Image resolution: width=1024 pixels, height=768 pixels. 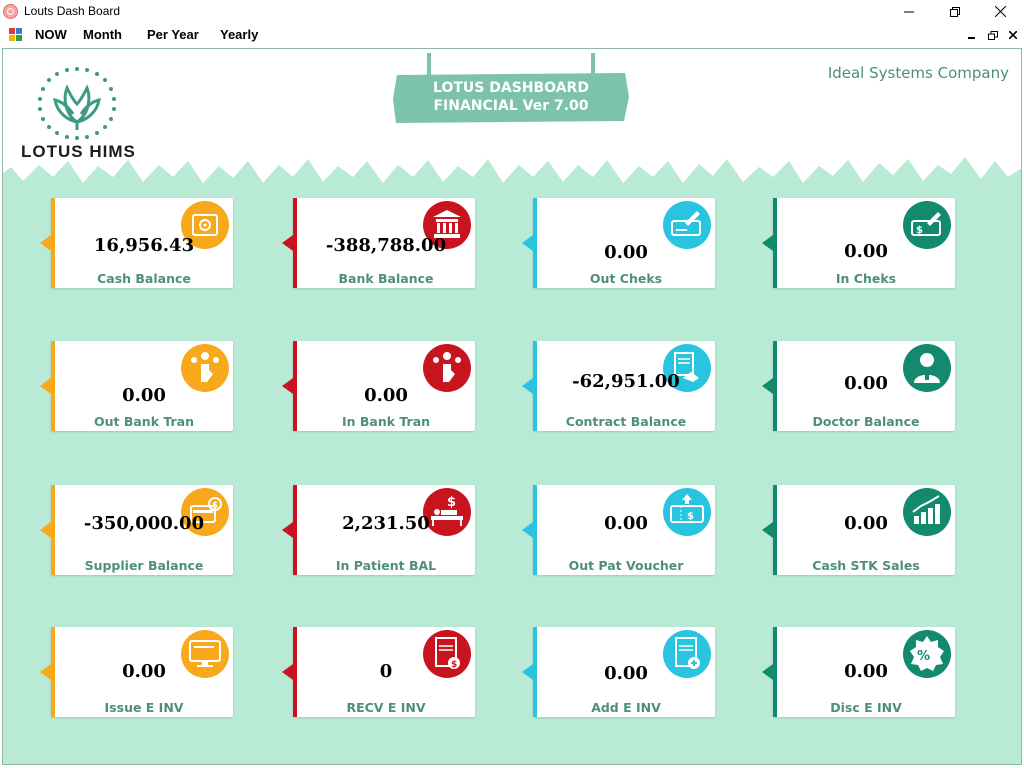 I want to click on card-disc-e-inv: % 0.00 Disc E INV, so click(x=858, y=672).